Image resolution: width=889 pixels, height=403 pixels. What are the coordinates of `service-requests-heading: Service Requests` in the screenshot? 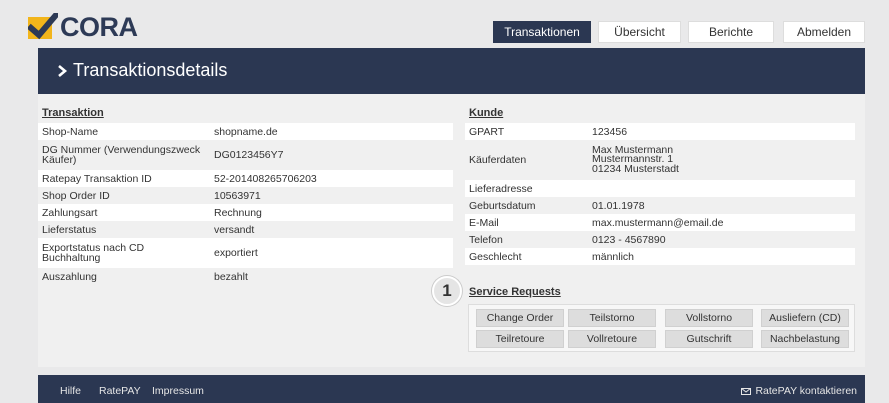 It's located at (515, 292).